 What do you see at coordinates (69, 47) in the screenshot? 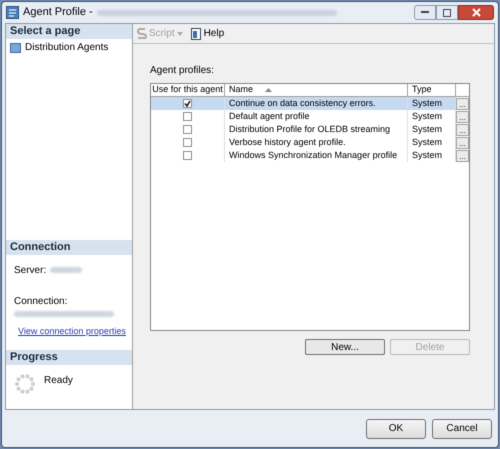
I see `sidebar-item: Distribution Agents` at bounding box center [69, 47].